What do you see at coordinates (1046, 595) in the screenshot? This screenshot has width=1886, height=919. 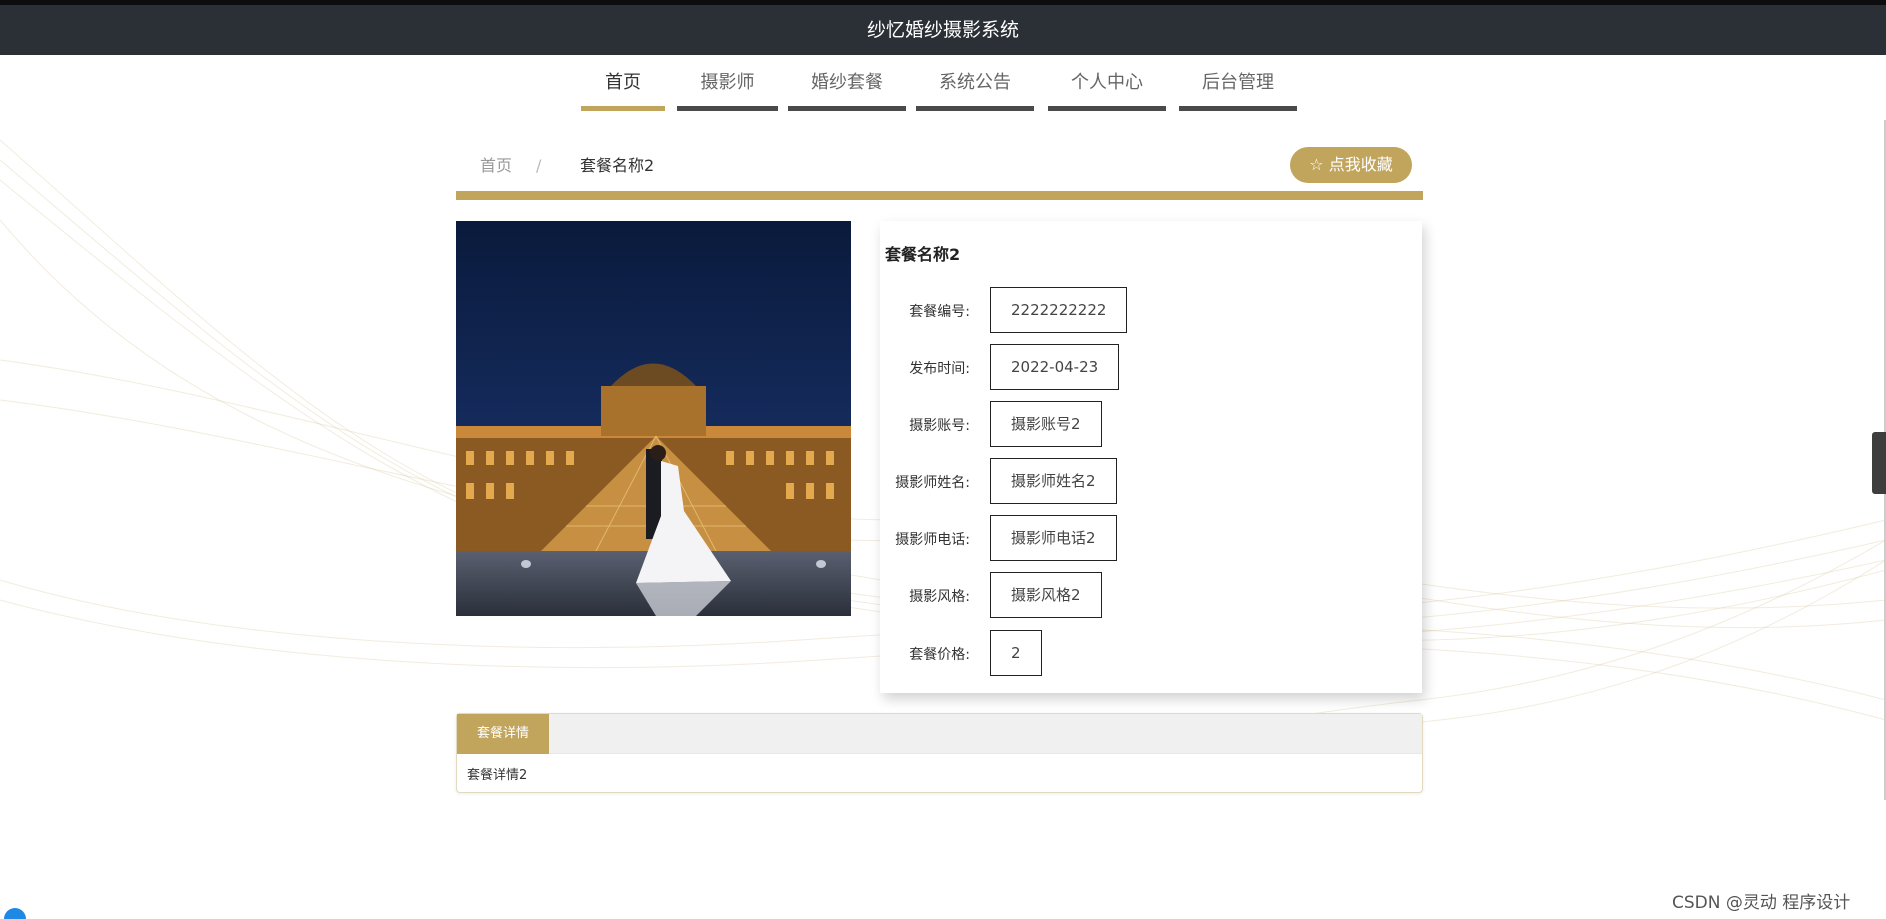 I see `photography-style-value: 摄影风格2` at bounding box center [1046, 595].